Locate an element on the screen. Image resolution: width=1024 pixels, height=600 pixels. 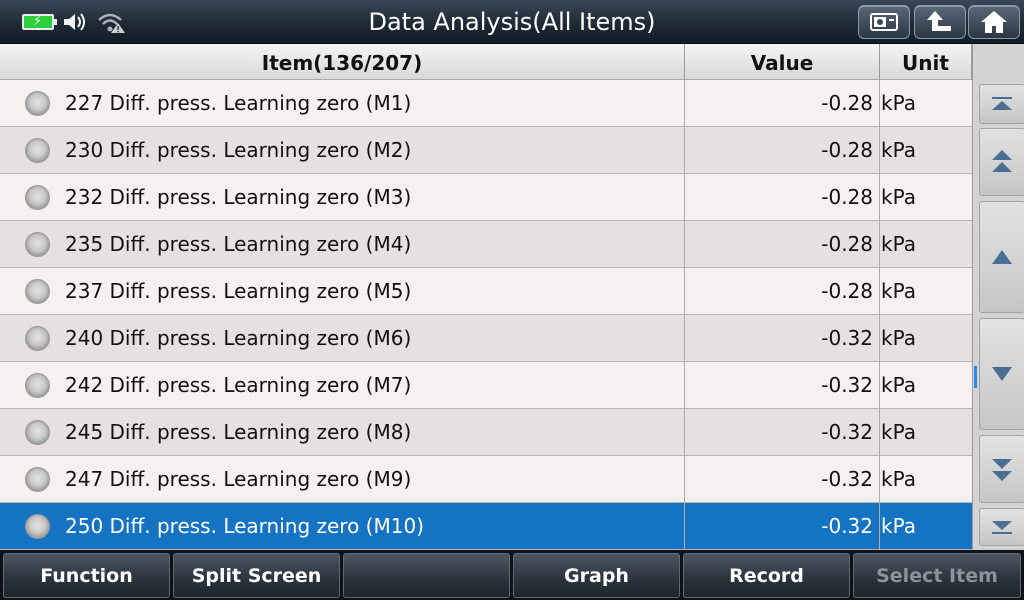
item-name: 240 Diff. press. Learning zero (M6) is located at coordinates (238, 338).